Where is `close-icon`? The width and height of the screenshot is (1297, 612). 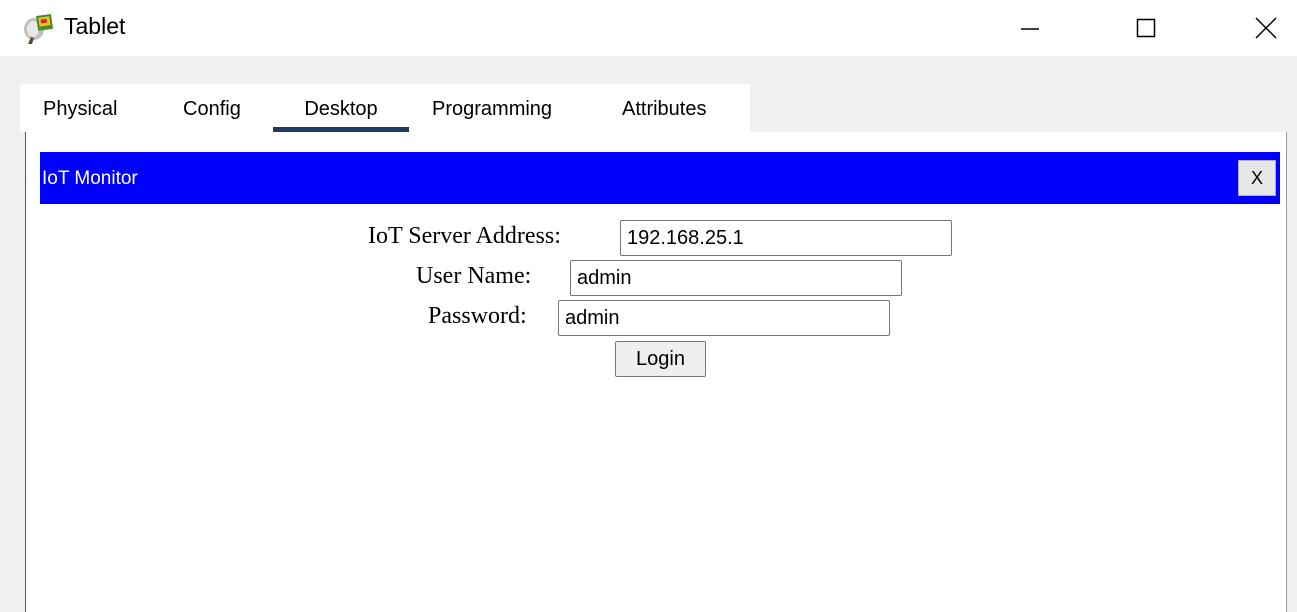 close-icon is located at coordinates (1266, 28).